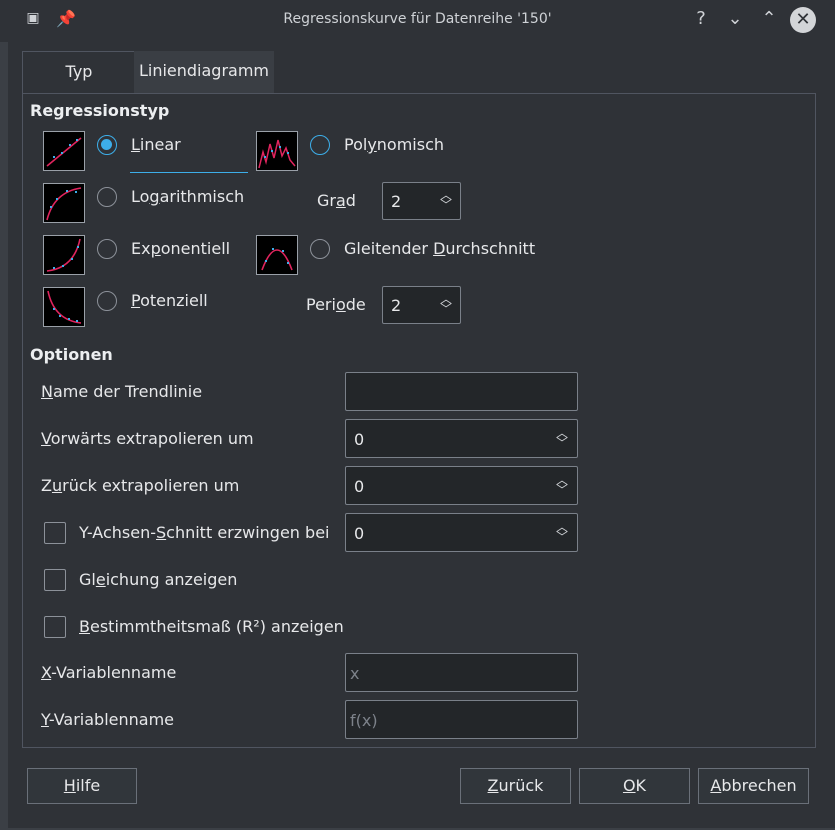  I want to click on ok-button: OK, so click(634, 786).